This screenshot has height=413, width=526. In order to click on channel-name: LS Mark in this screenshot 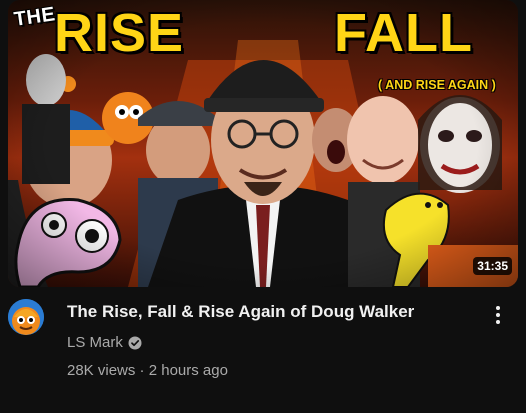, I will do `click(95, 343)`.